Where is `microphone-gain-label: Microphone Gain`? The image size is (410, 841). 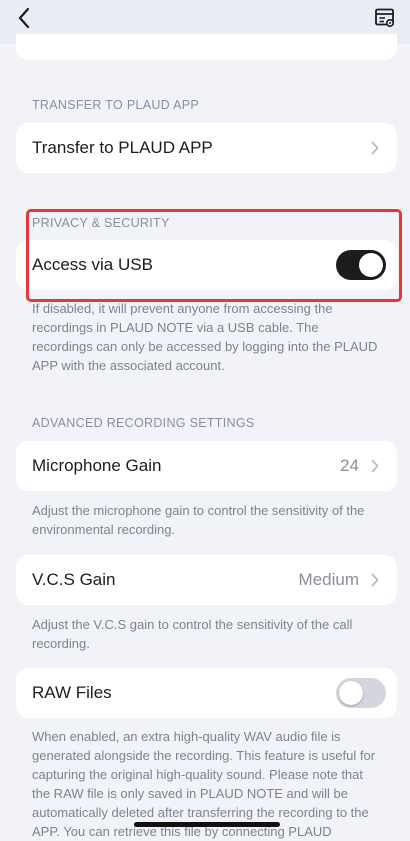 microphone-gain-label: Microphone Gain is located at coordinates (97, 465).